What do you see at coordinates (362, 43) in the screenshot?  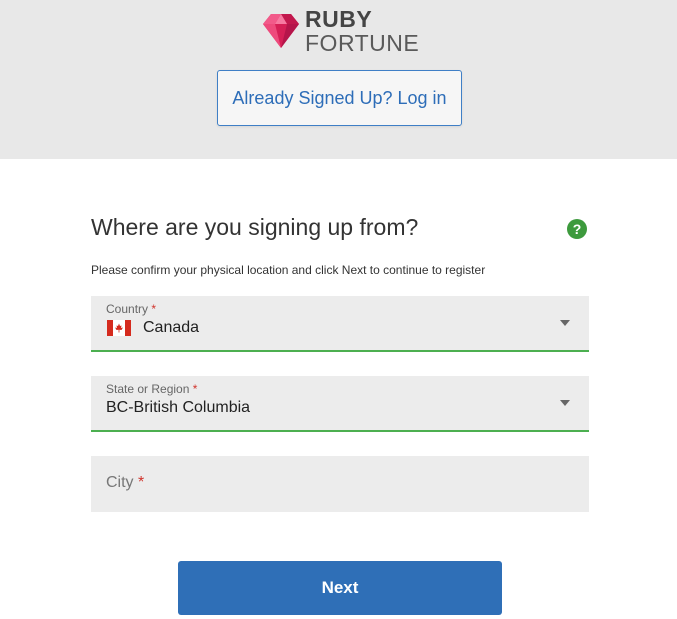 I see `logo-word-fortune: FORTUNE` at bounding box center [362, 43].